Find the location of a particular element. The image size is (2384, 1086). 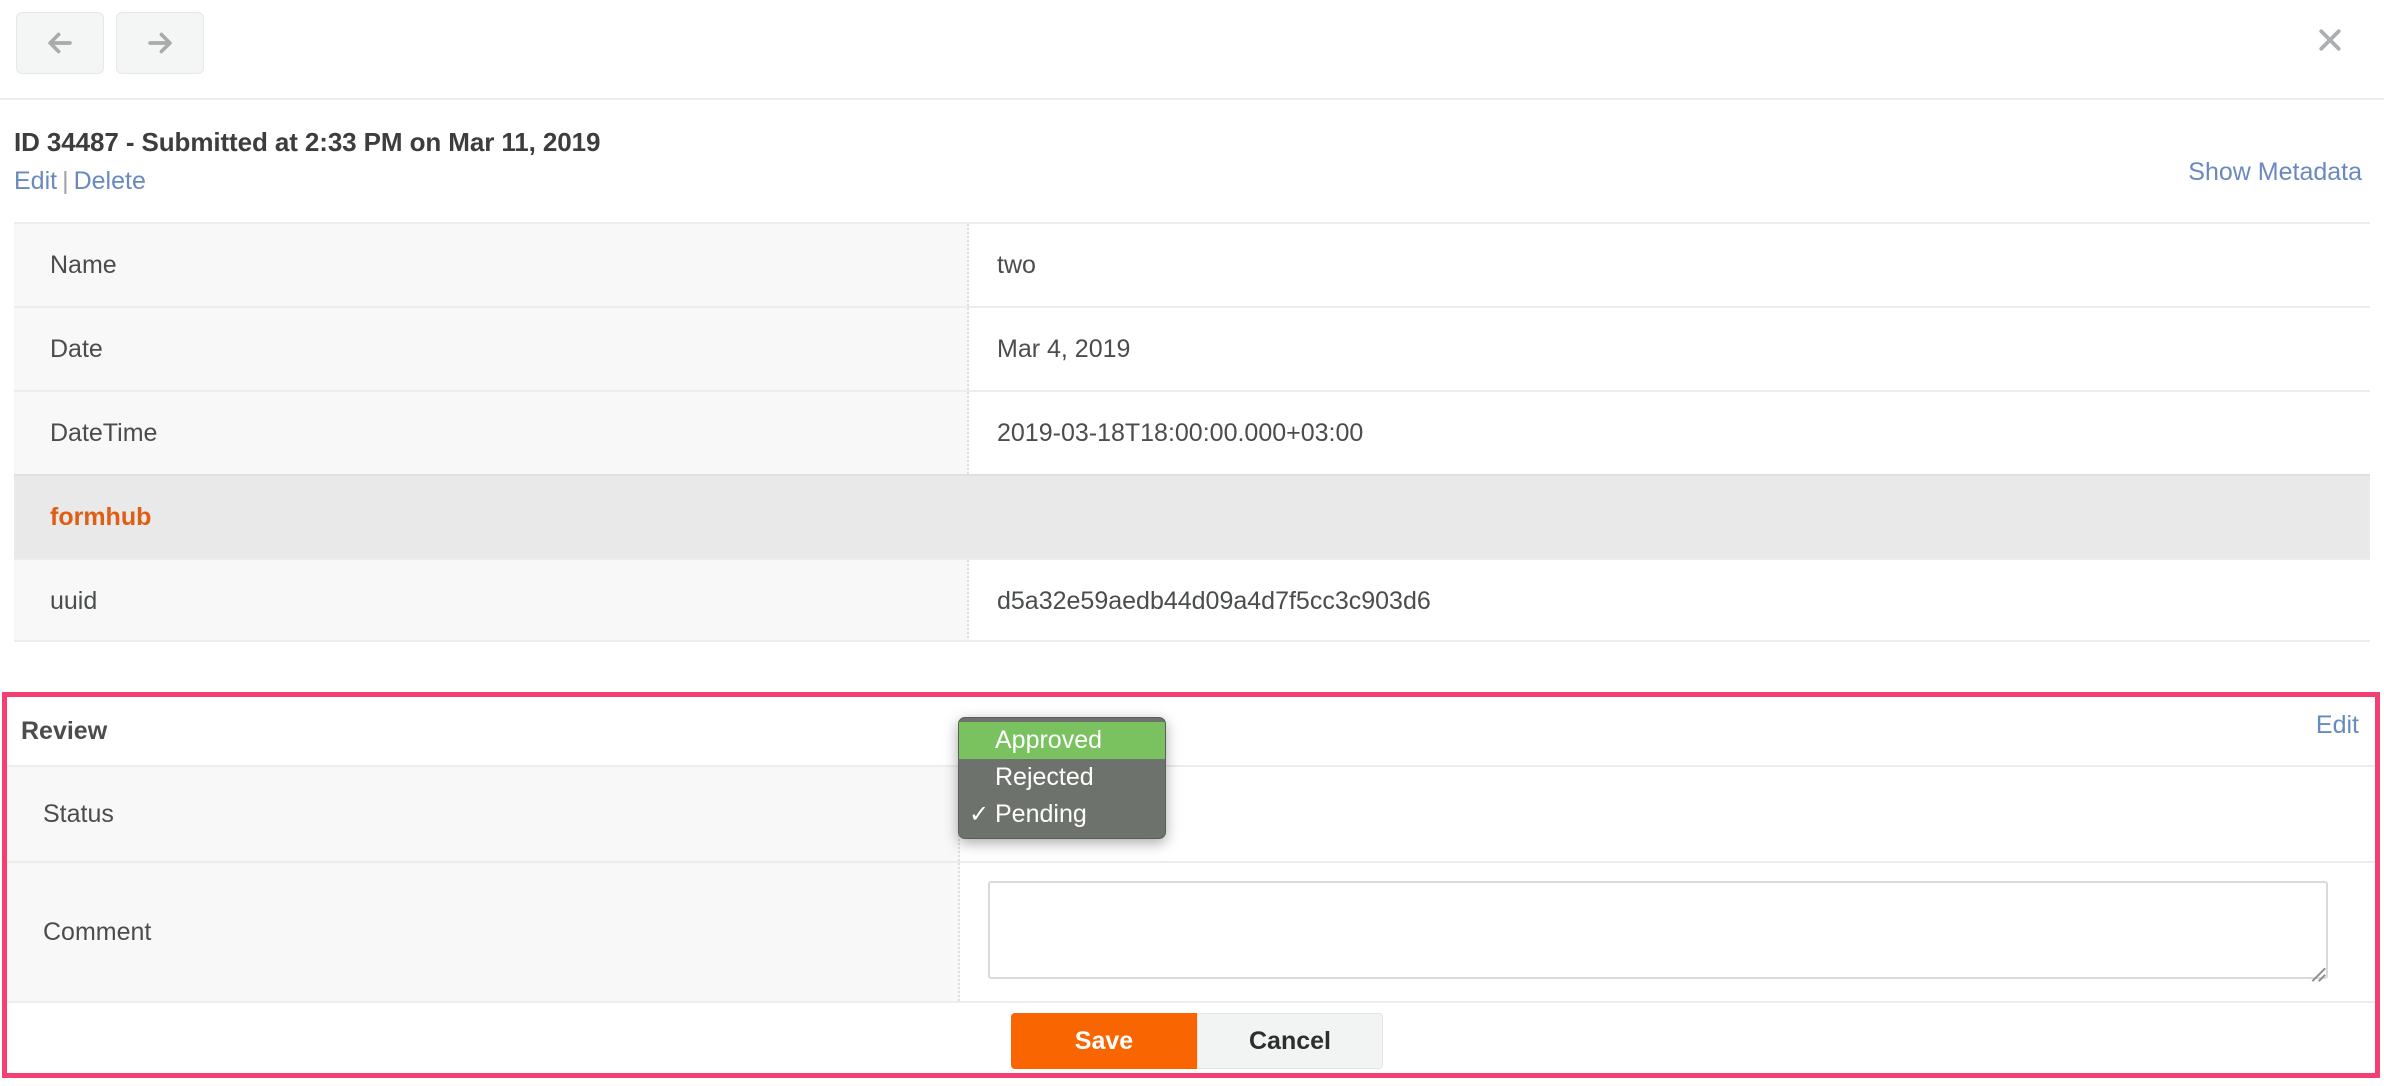

table-row: Name two is located at coordinates (1192, 264).